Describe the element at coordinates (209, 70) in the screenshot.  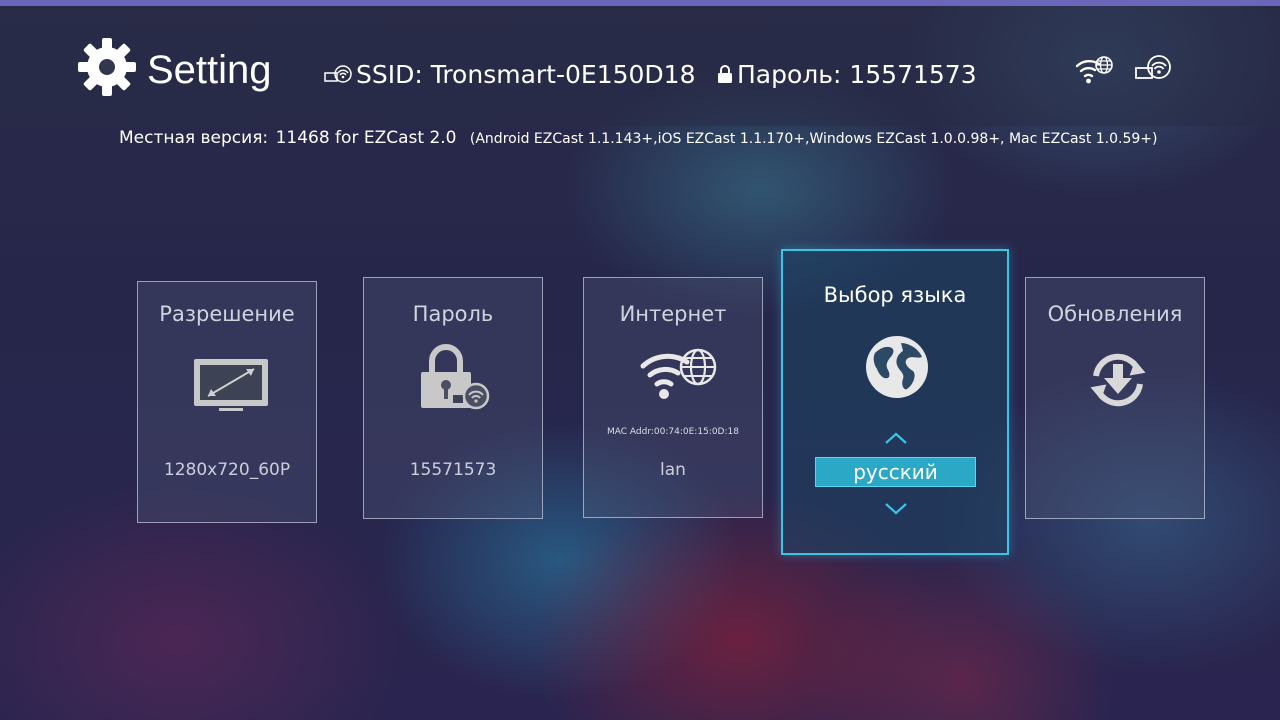
I see `page-title: Setting` at that location.